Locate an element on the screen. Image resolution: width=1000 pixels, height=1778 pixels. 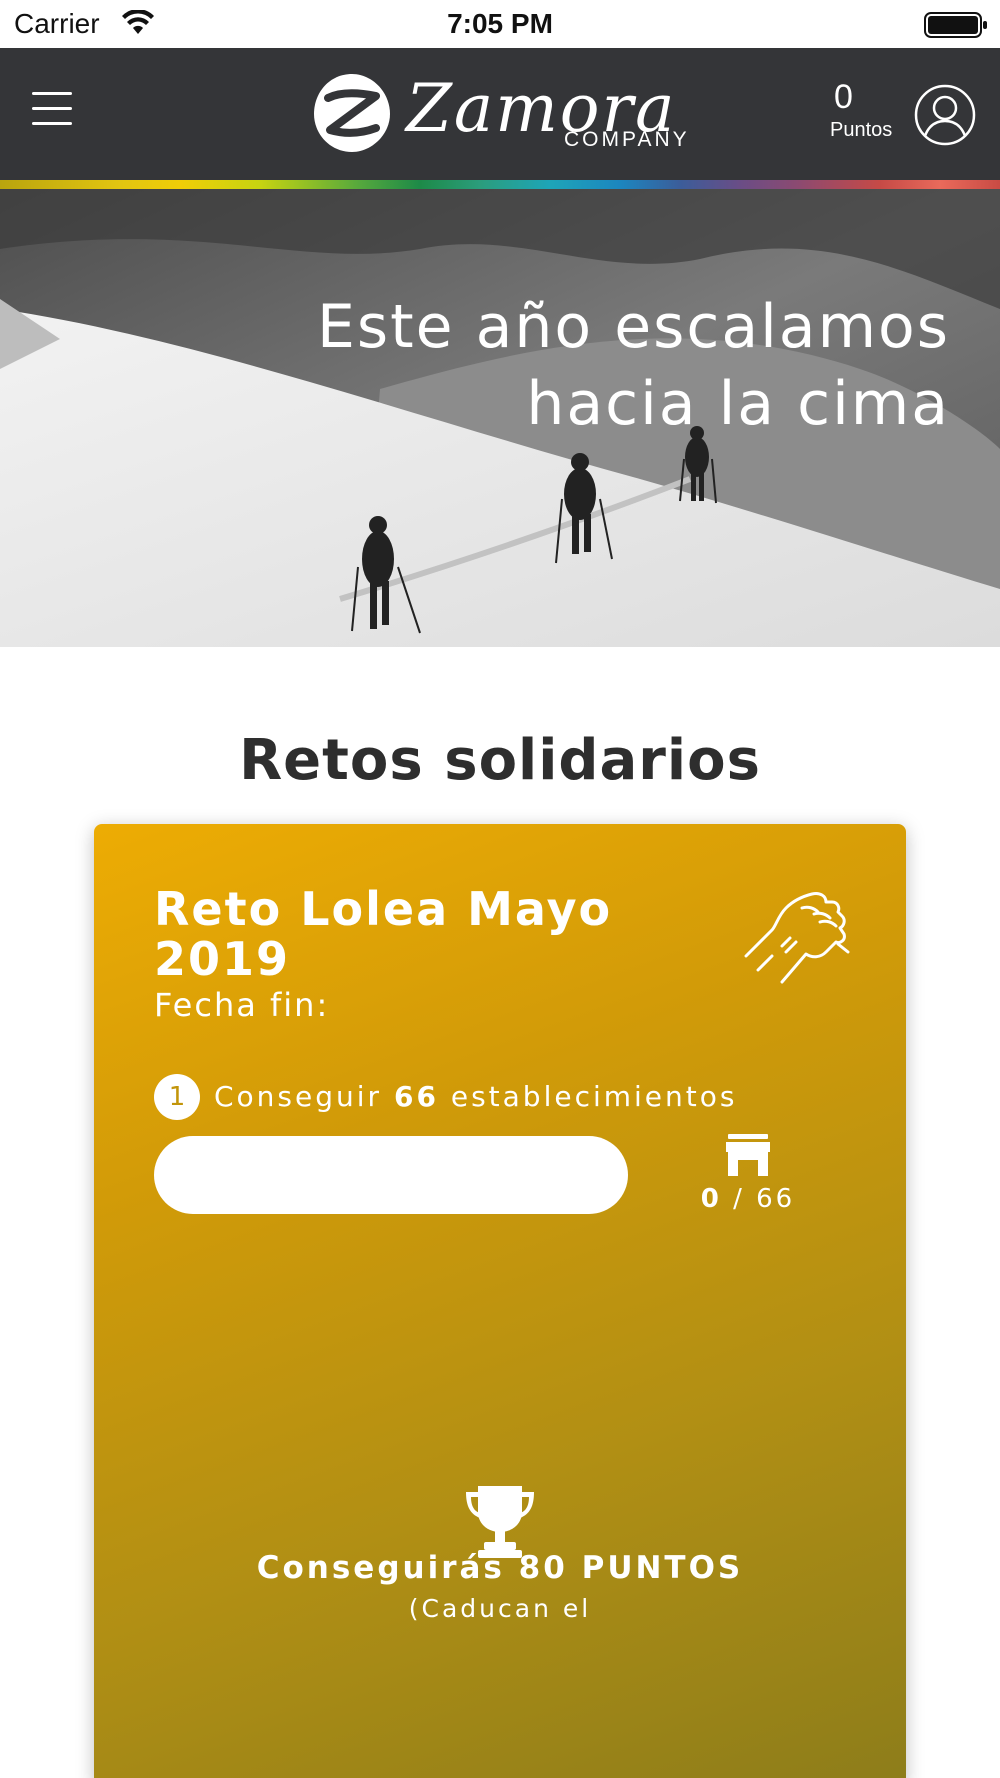
progress-bar is located at coordinates (391, 1175).